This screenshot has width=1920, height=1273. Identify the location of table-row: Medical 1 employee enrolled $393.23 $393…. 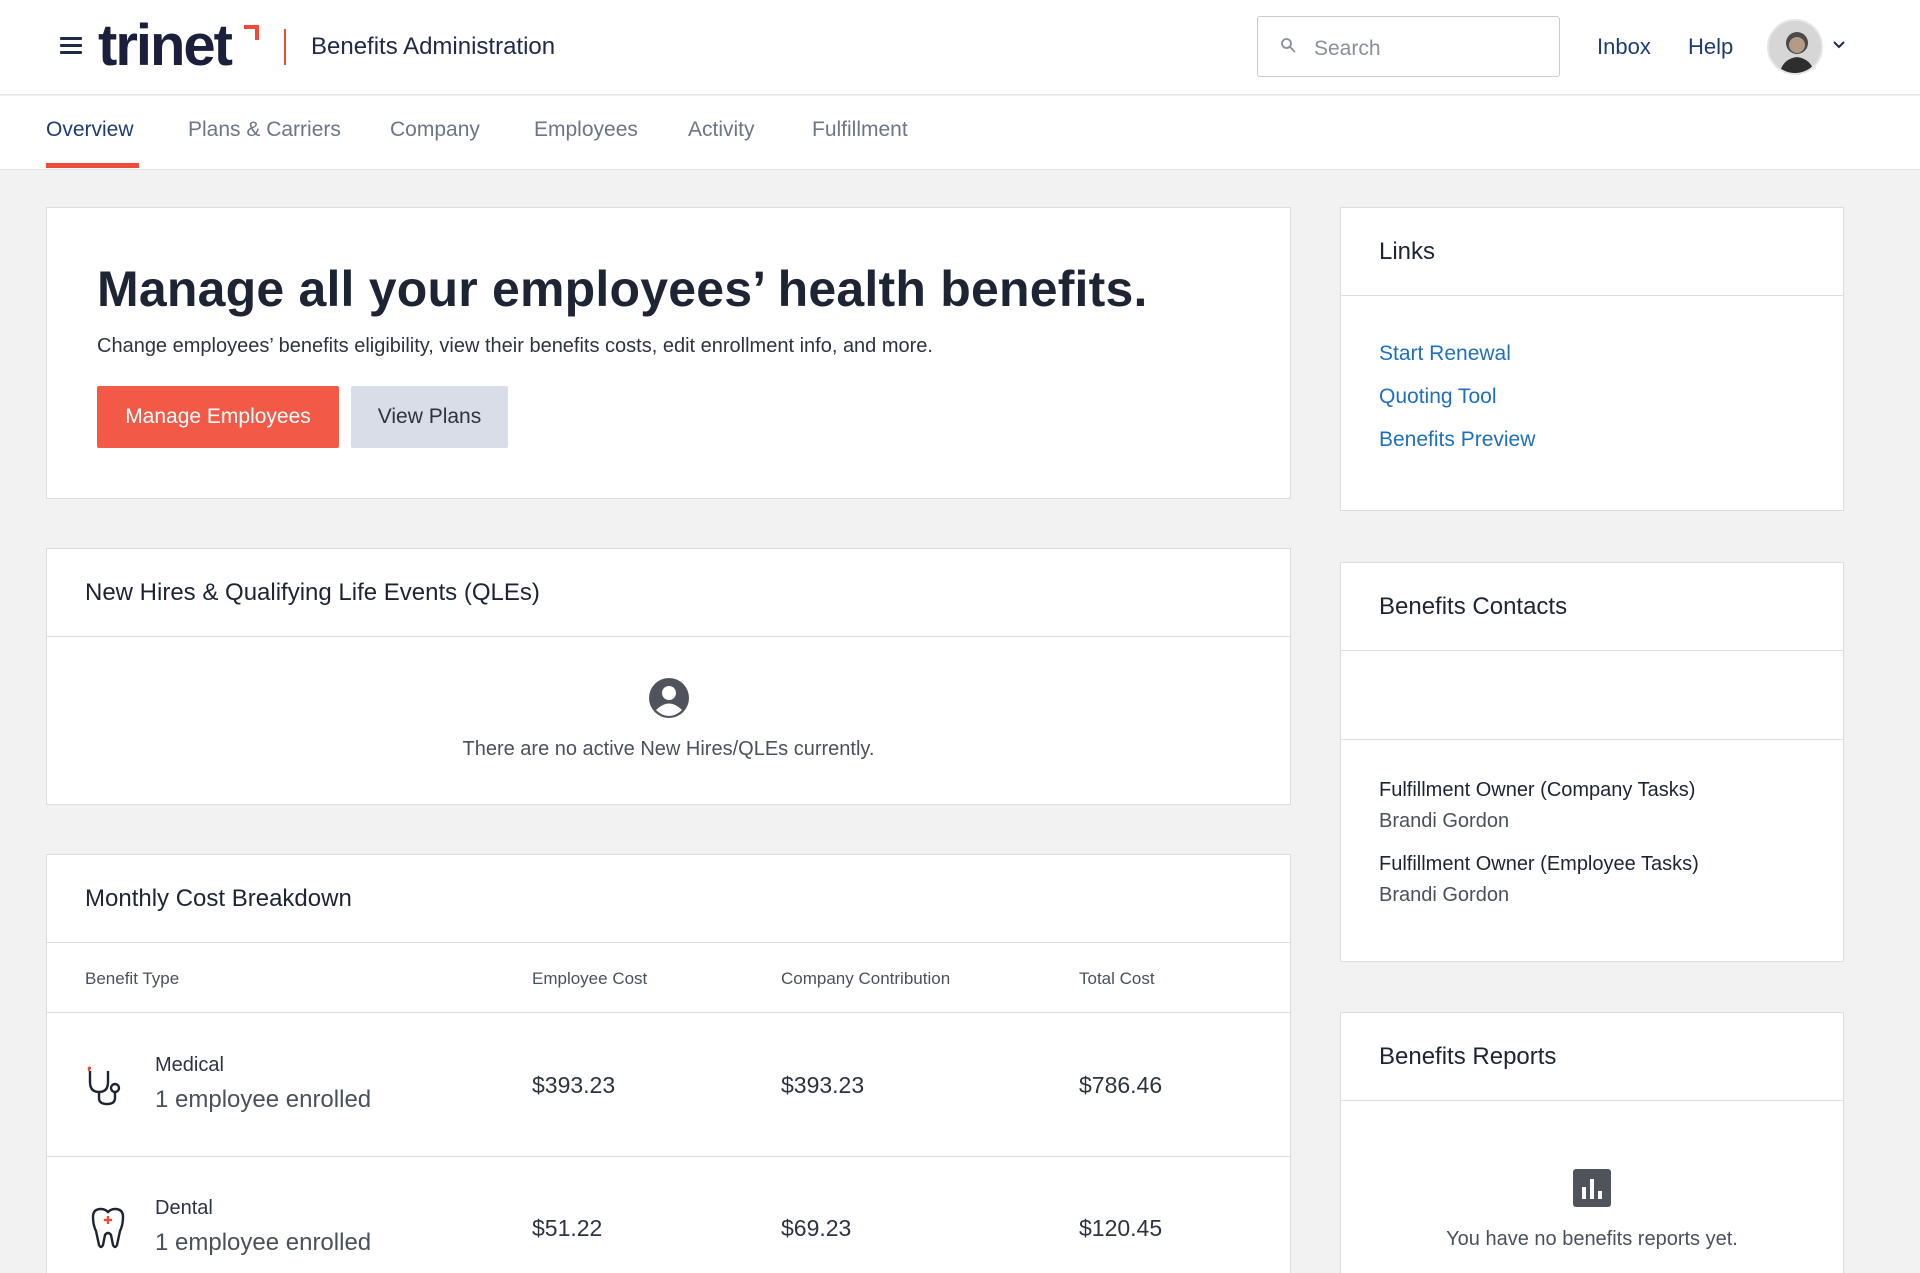
(668, 1085).